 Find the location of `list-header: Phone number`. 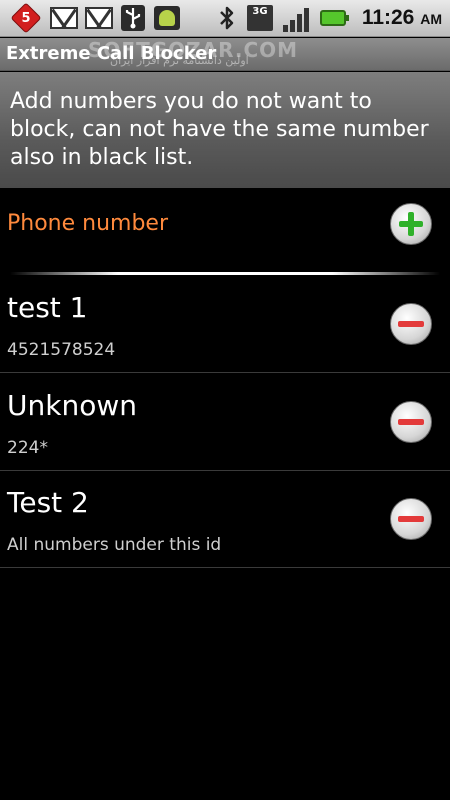

list-header: Phone number is located at coordinates (225, 231).